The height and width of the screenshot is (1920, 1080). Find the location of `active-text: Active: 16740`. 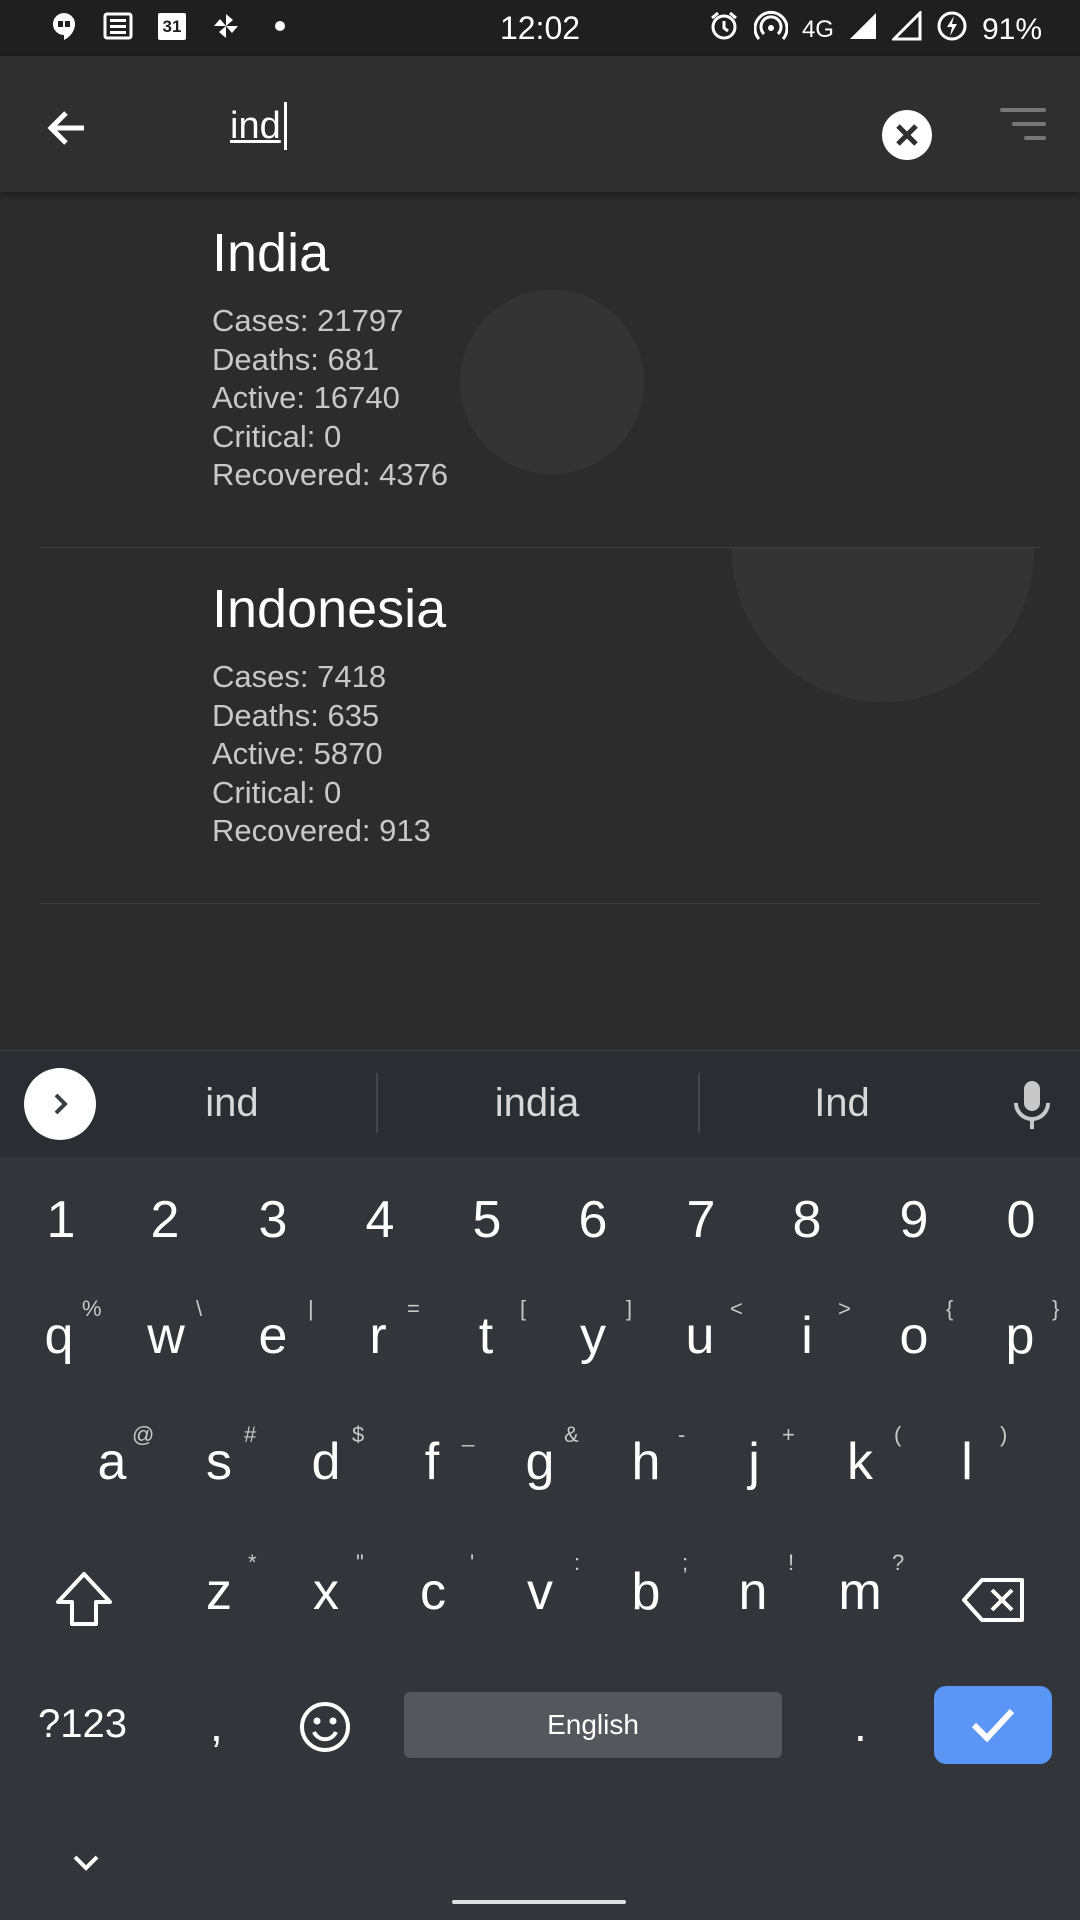

active-text: Active: 16740 is located at coordinates (306, 397).